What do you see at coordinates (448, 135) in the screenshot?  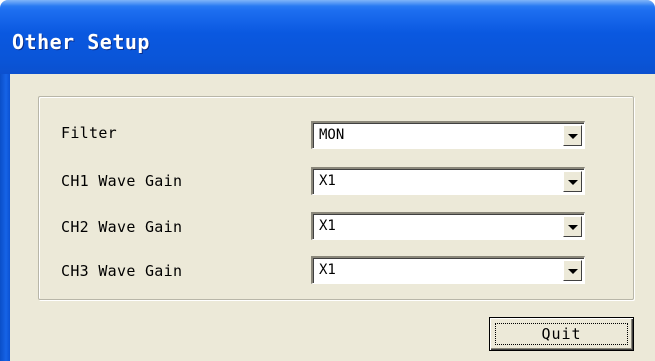 I see `filter-select: MON` at bounding box center [448, 135].